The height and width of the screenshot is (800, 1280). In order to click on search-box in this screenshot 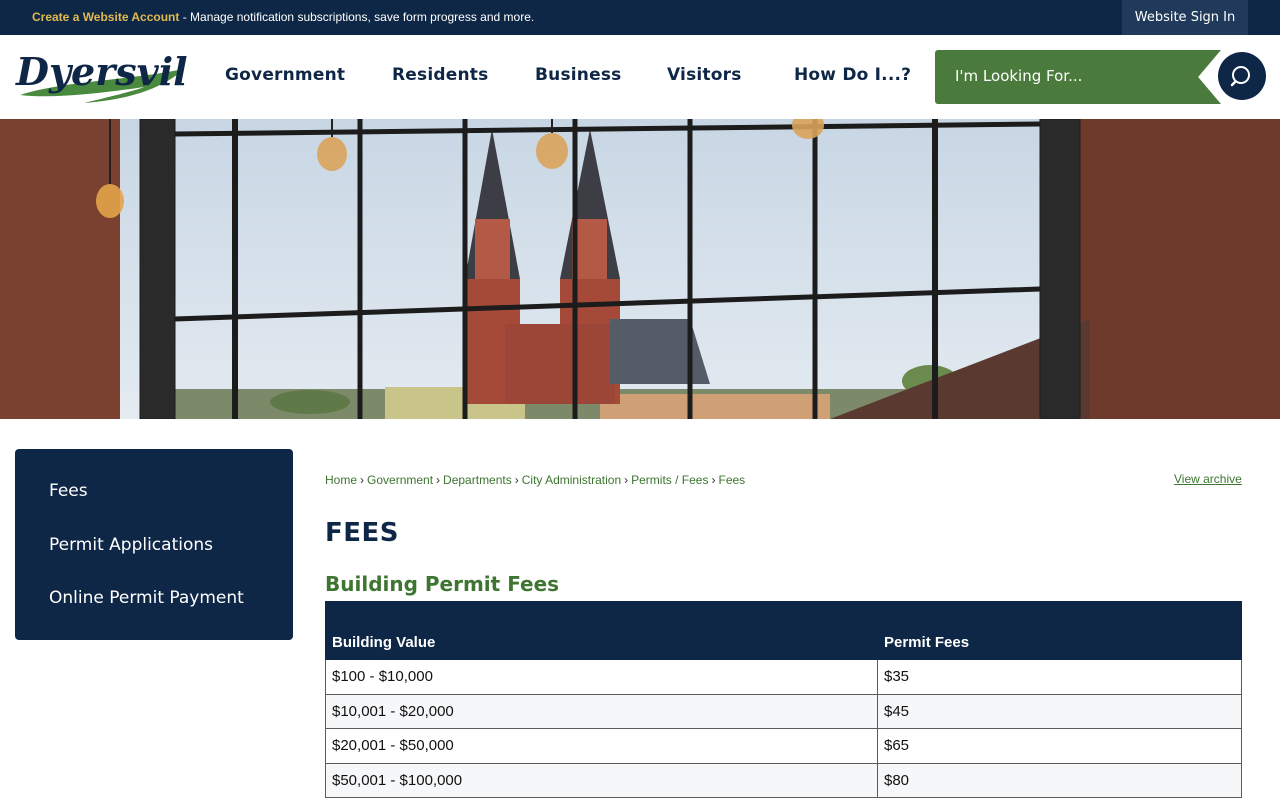, I will do `click(1080, 77)`.